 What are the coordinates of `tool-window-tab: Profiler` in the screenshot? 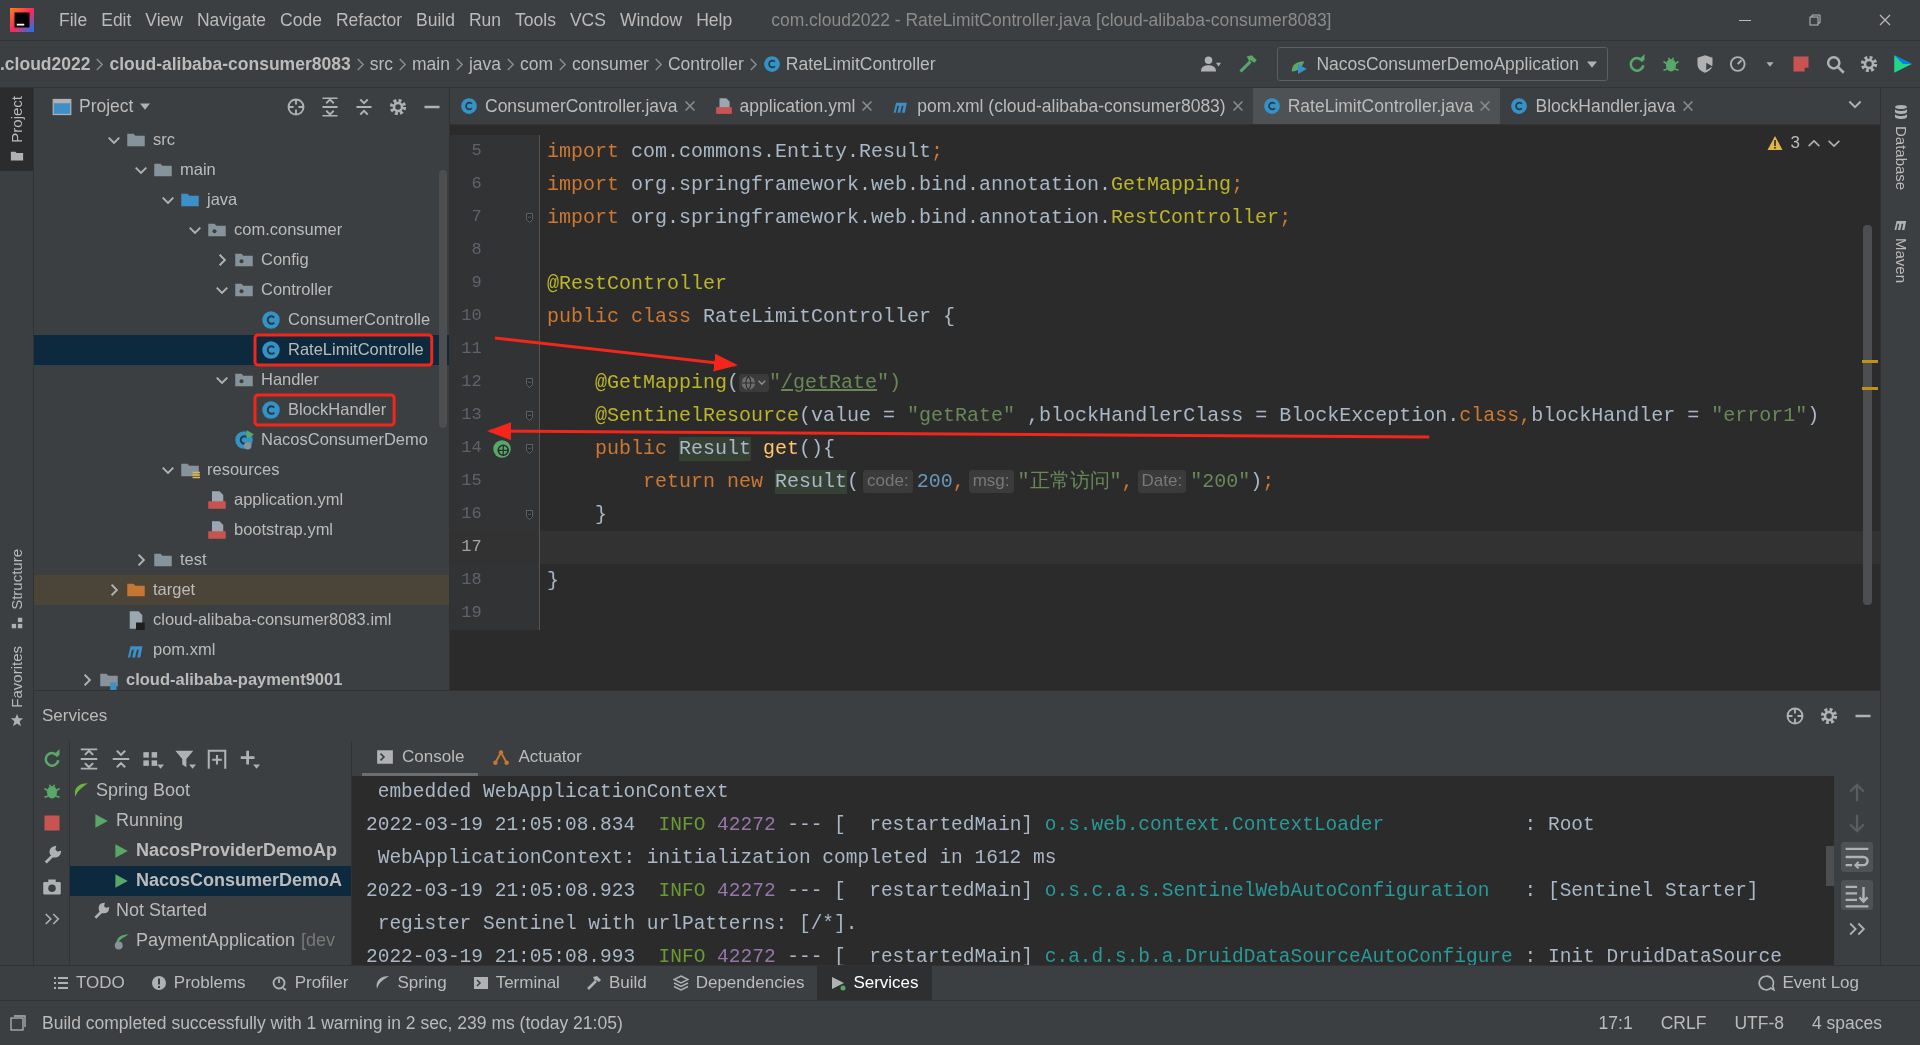 It's located at (310, 983).